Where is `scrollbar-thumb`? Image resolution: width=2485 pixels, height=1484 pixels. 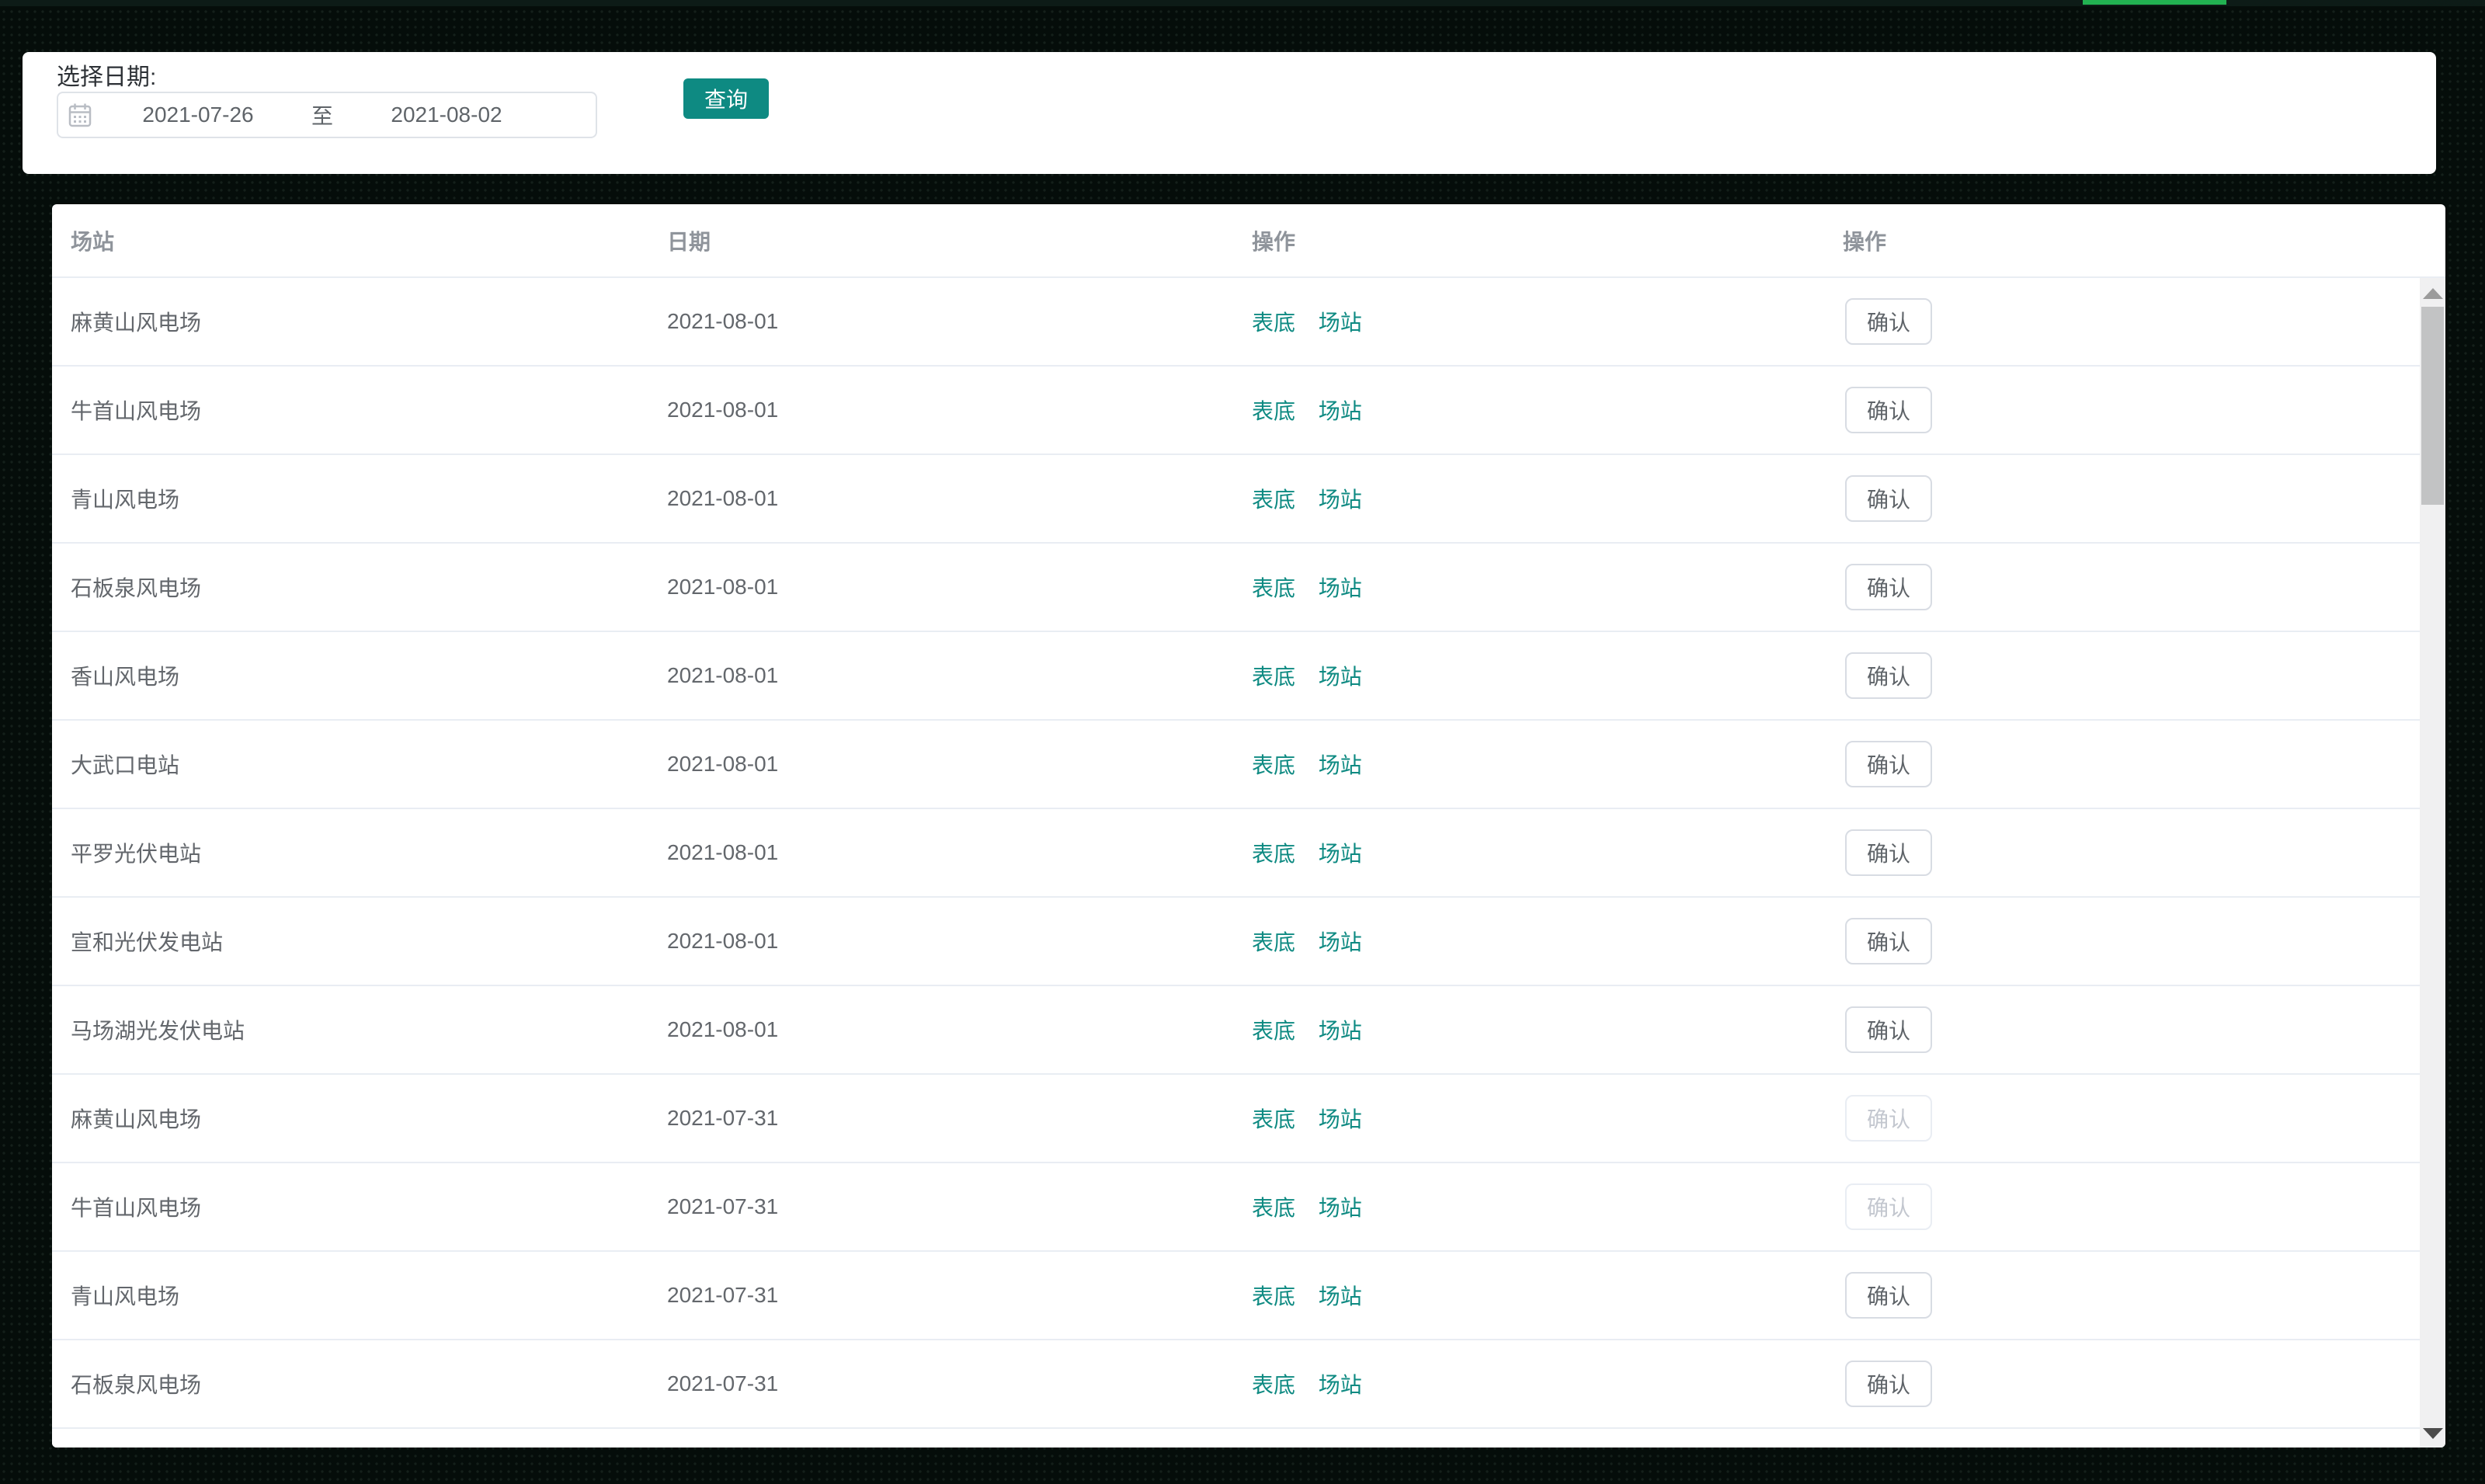 scrollbar-thumb is located at coordinates (2432, 406).